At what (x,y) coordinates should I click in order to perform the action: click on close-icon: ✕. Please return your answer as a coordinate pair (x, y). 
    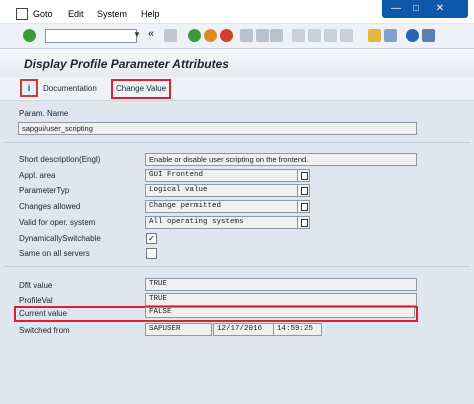
    Looking at the image, I should click on (440, 8).